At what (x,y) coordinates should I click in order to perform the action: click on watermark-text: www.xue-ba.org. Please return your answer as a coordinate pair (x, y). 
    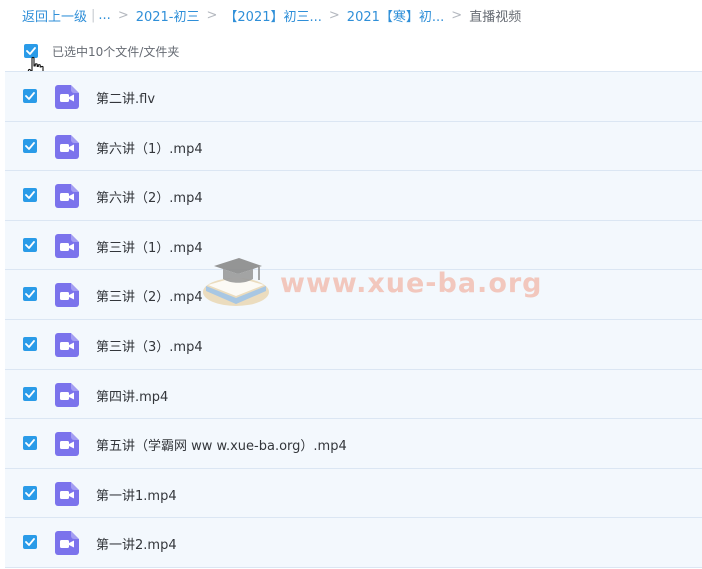
    Looking at the image, I should click on (411, 283).